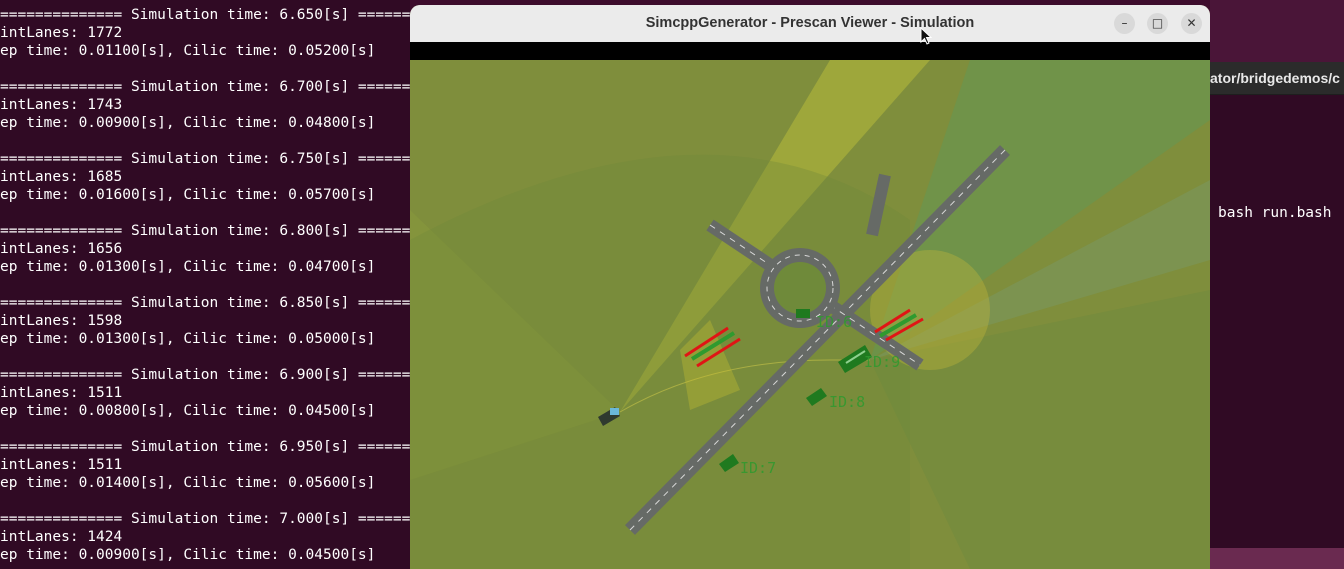 This screenshot has height=569, width=1344. I want to click on vehicle-label-id9: ID:9, so click(882, 362).